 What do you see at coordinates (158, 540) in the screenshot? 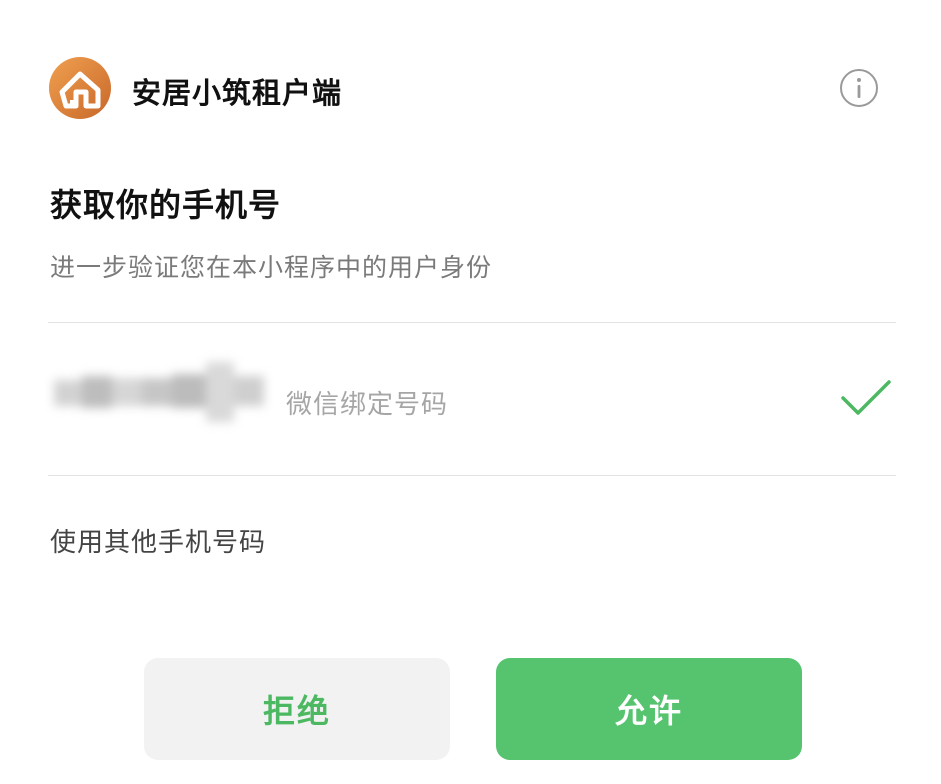
I see `use-other-number-link: 使用其他手机号码` at bounding box center [158, 540].